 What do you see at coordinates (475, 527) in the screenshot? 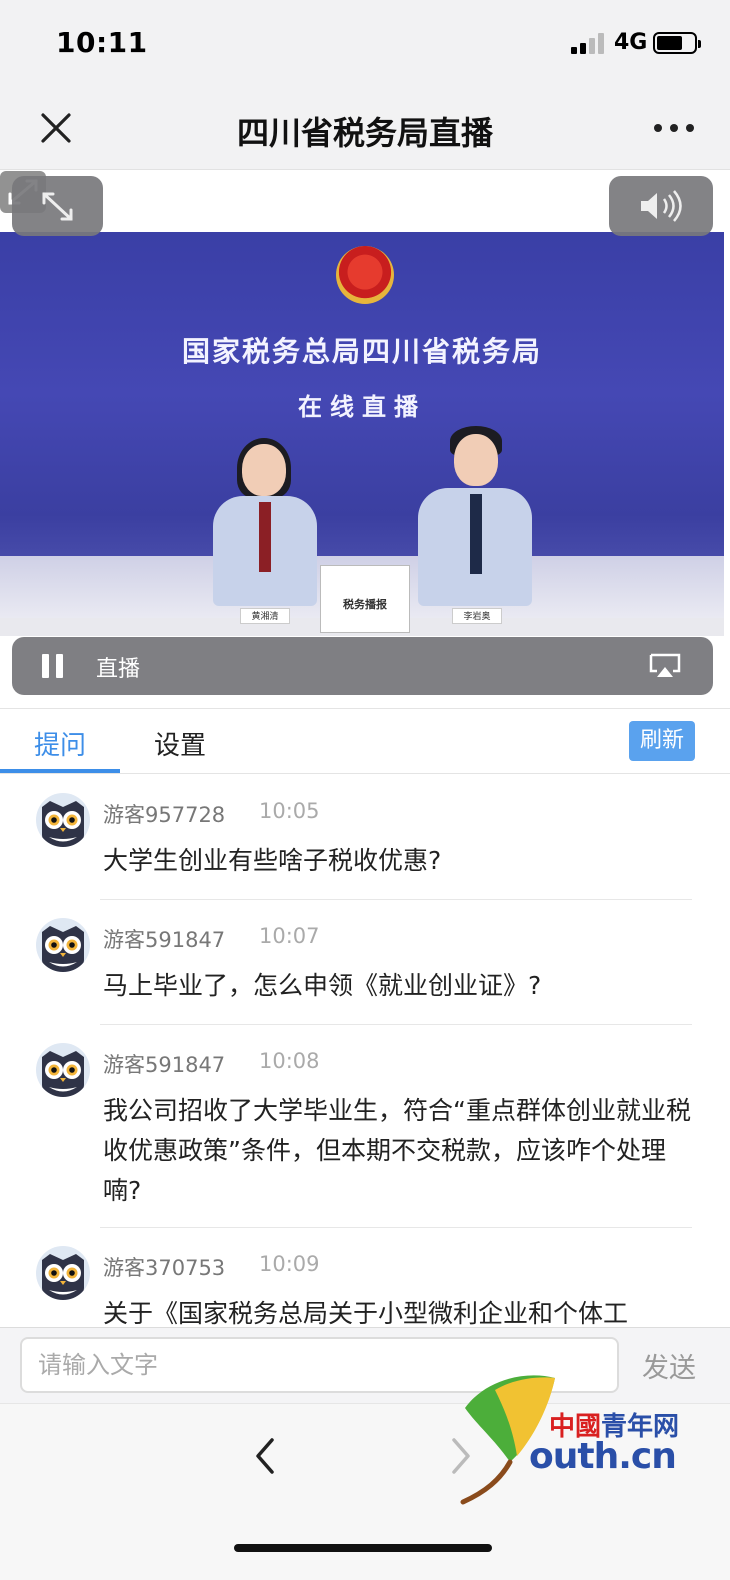
I see `host-right` at bounding box center [475, 527].